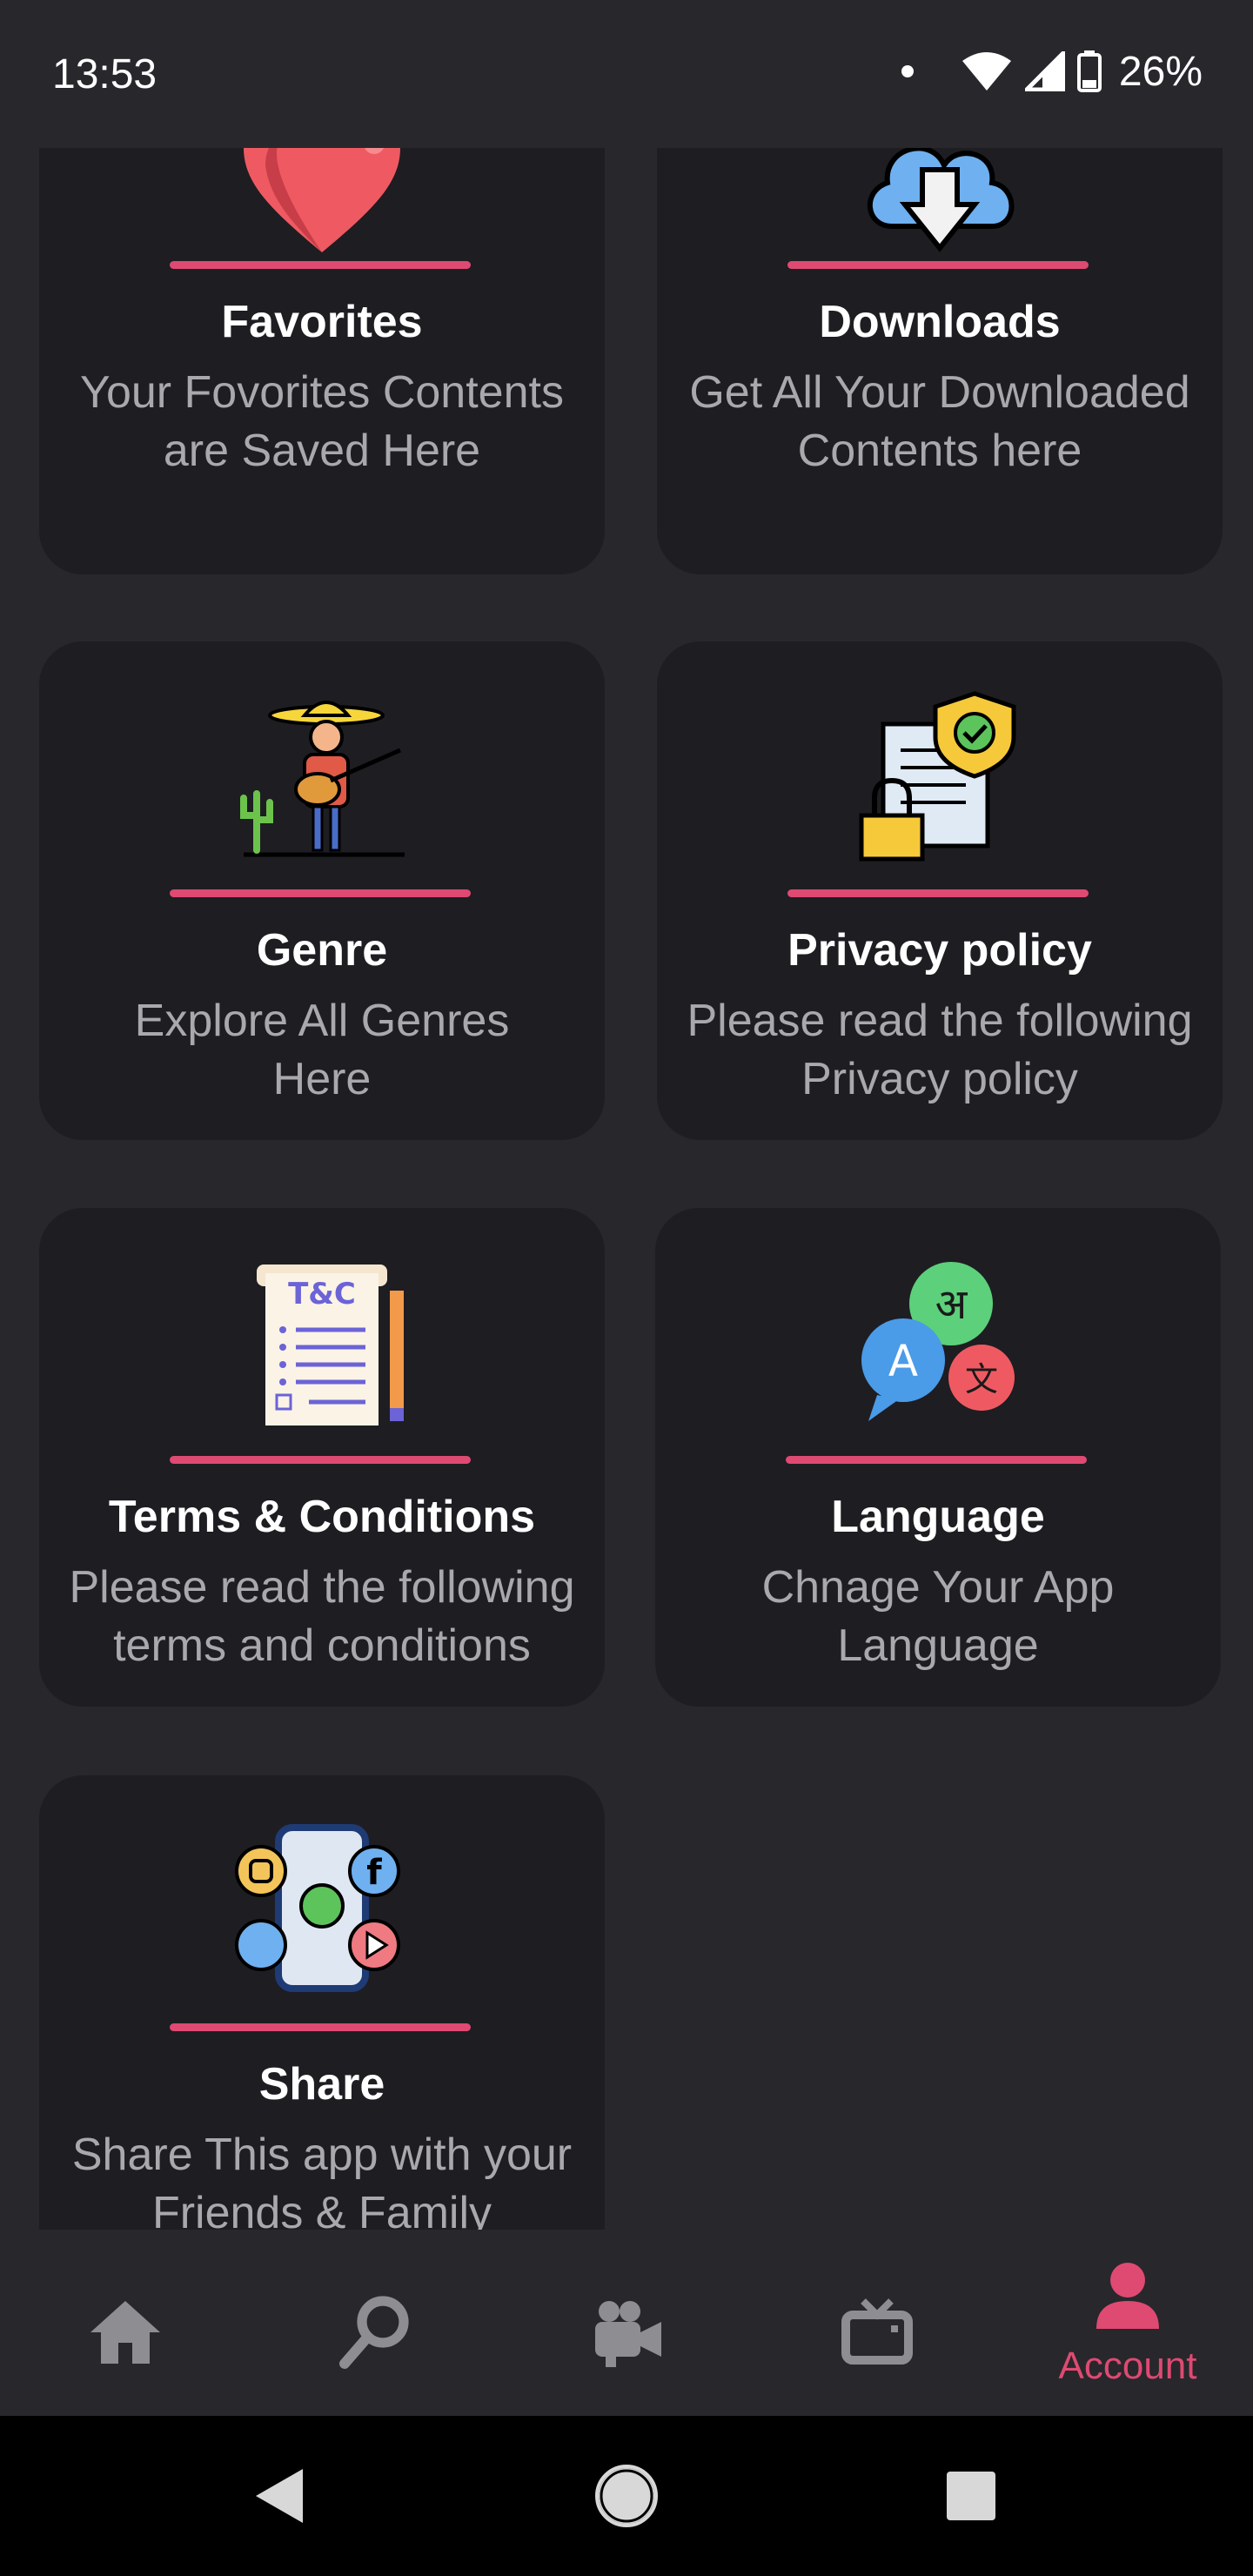 The height and width of the screenshot is (2576, 1253). Describe the element at coordinates (1089, 71) in the screenshot. I see `battery-icon` at that location.